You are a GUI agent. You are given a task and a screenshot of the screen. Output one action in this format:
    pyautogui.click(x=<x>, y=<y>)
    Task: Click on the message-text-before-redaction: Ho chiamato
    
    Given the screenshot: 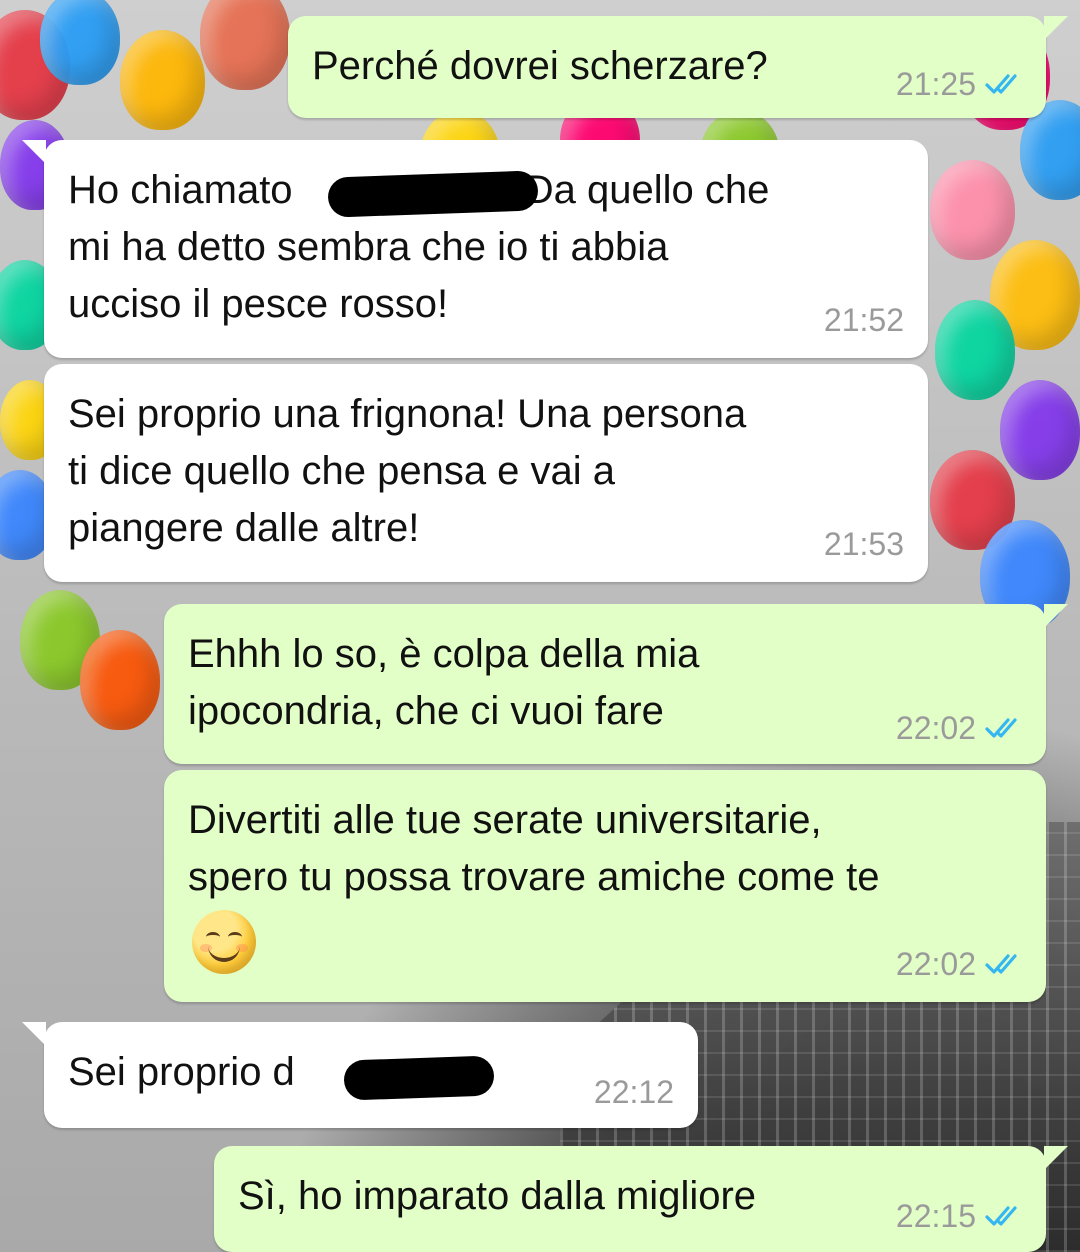 What is the action you would take?
    pyautogui.click(x=180, y=190)
    